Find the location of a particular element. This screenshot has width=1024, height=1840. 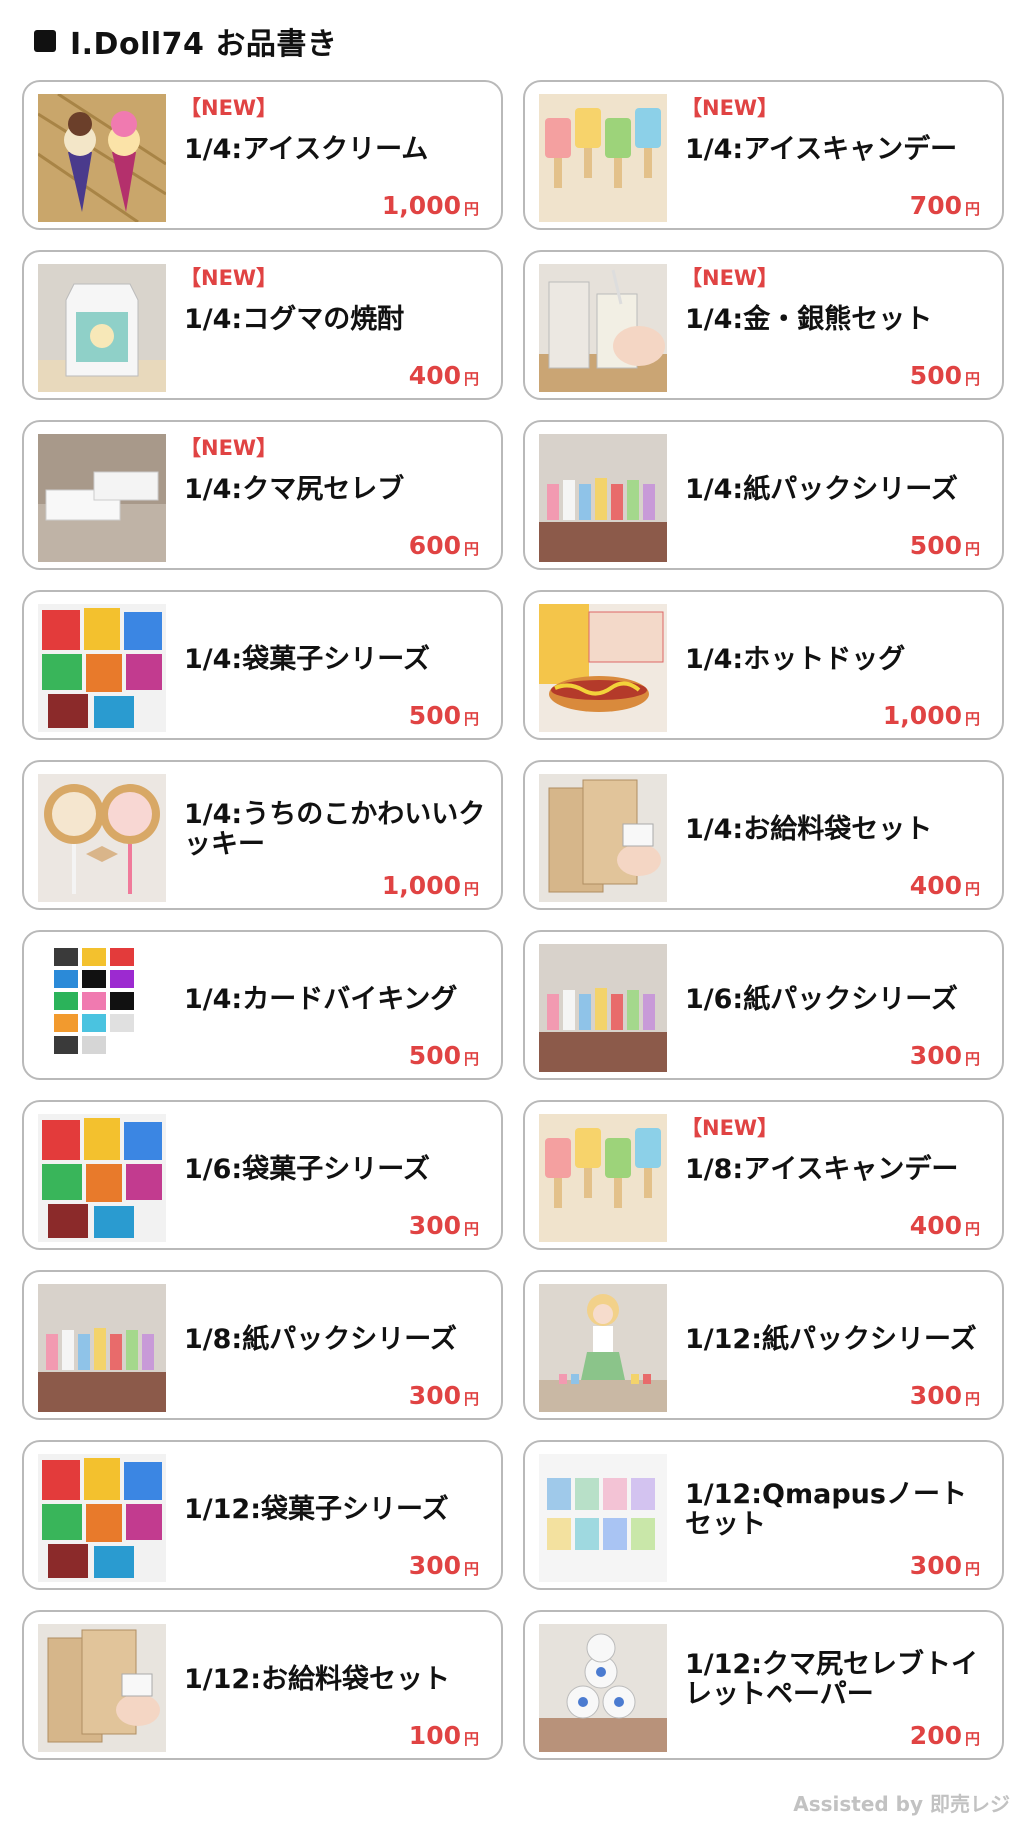

cards-image is located at coordinates (102, 1008).